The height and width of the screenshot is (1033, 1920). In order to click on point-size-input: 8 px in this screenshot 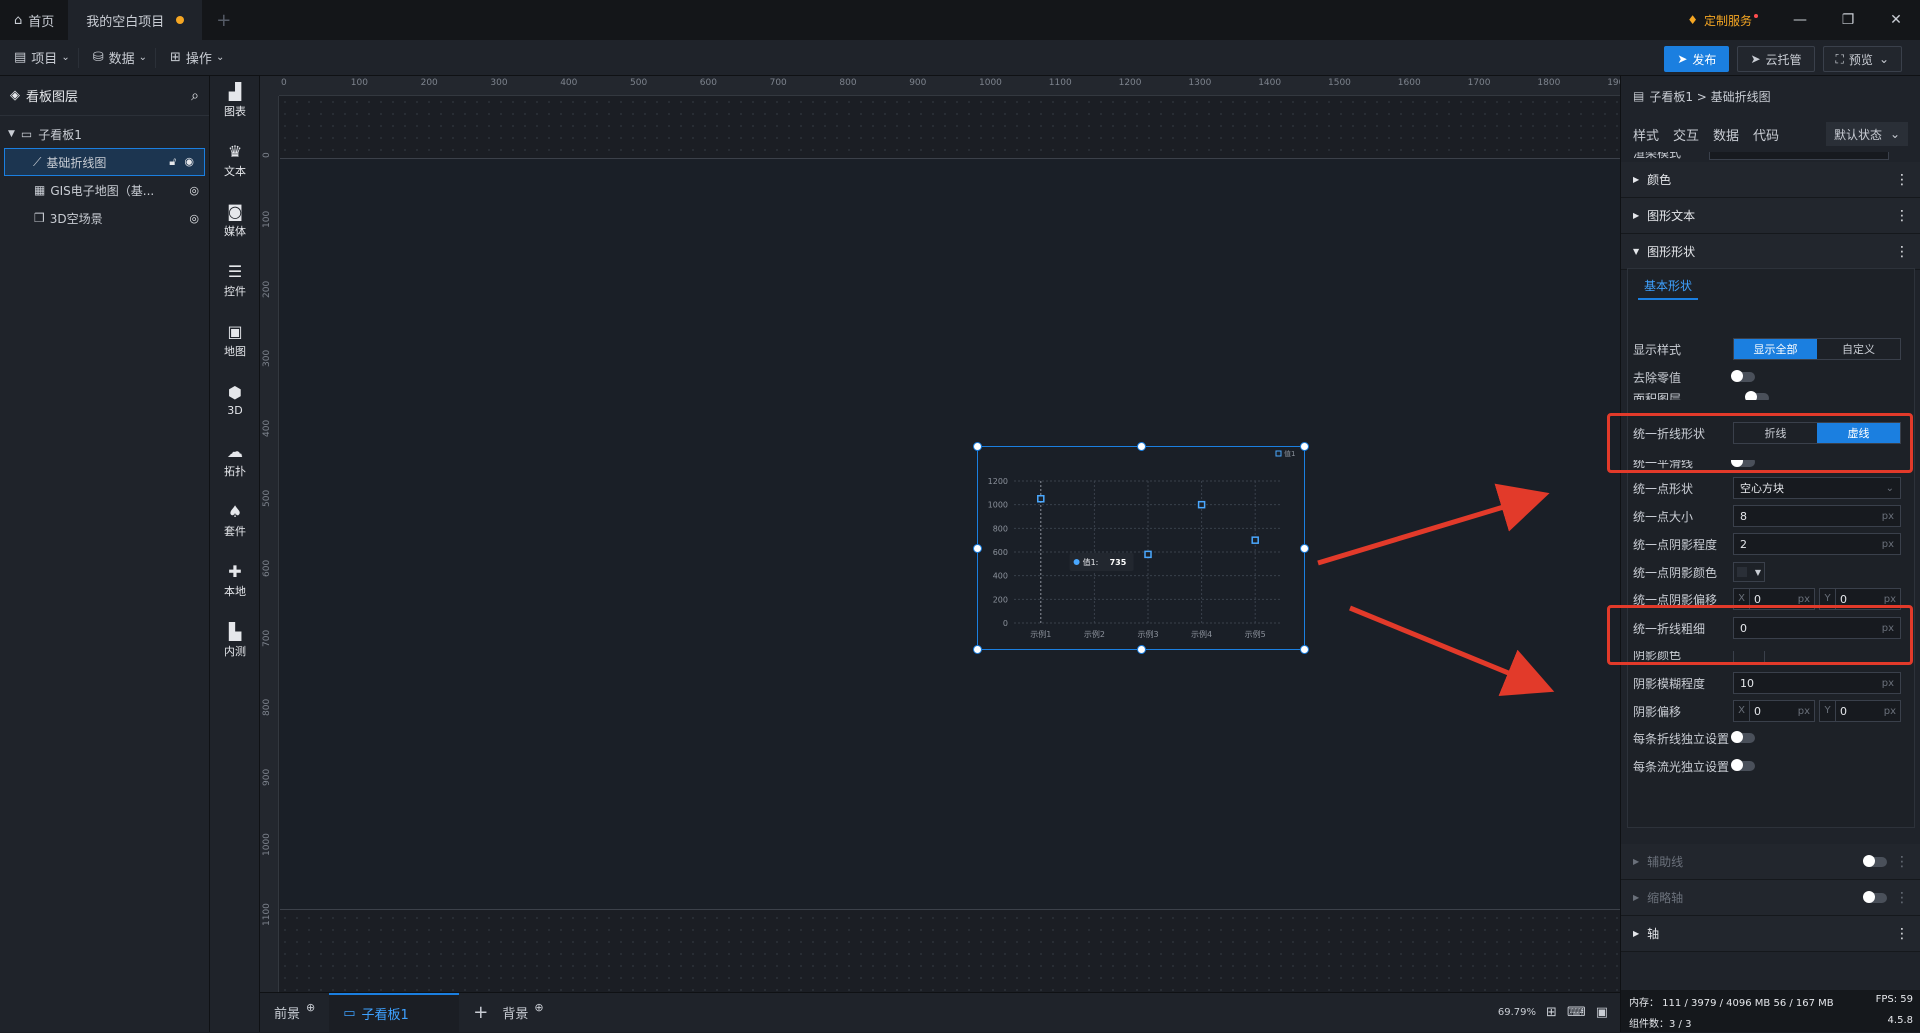, I will do `click(1817, 516)`.